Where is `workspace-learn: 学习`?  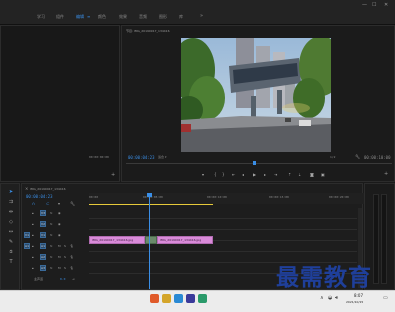
workspace-learn: 学习 is located at coordinates (41, 17).